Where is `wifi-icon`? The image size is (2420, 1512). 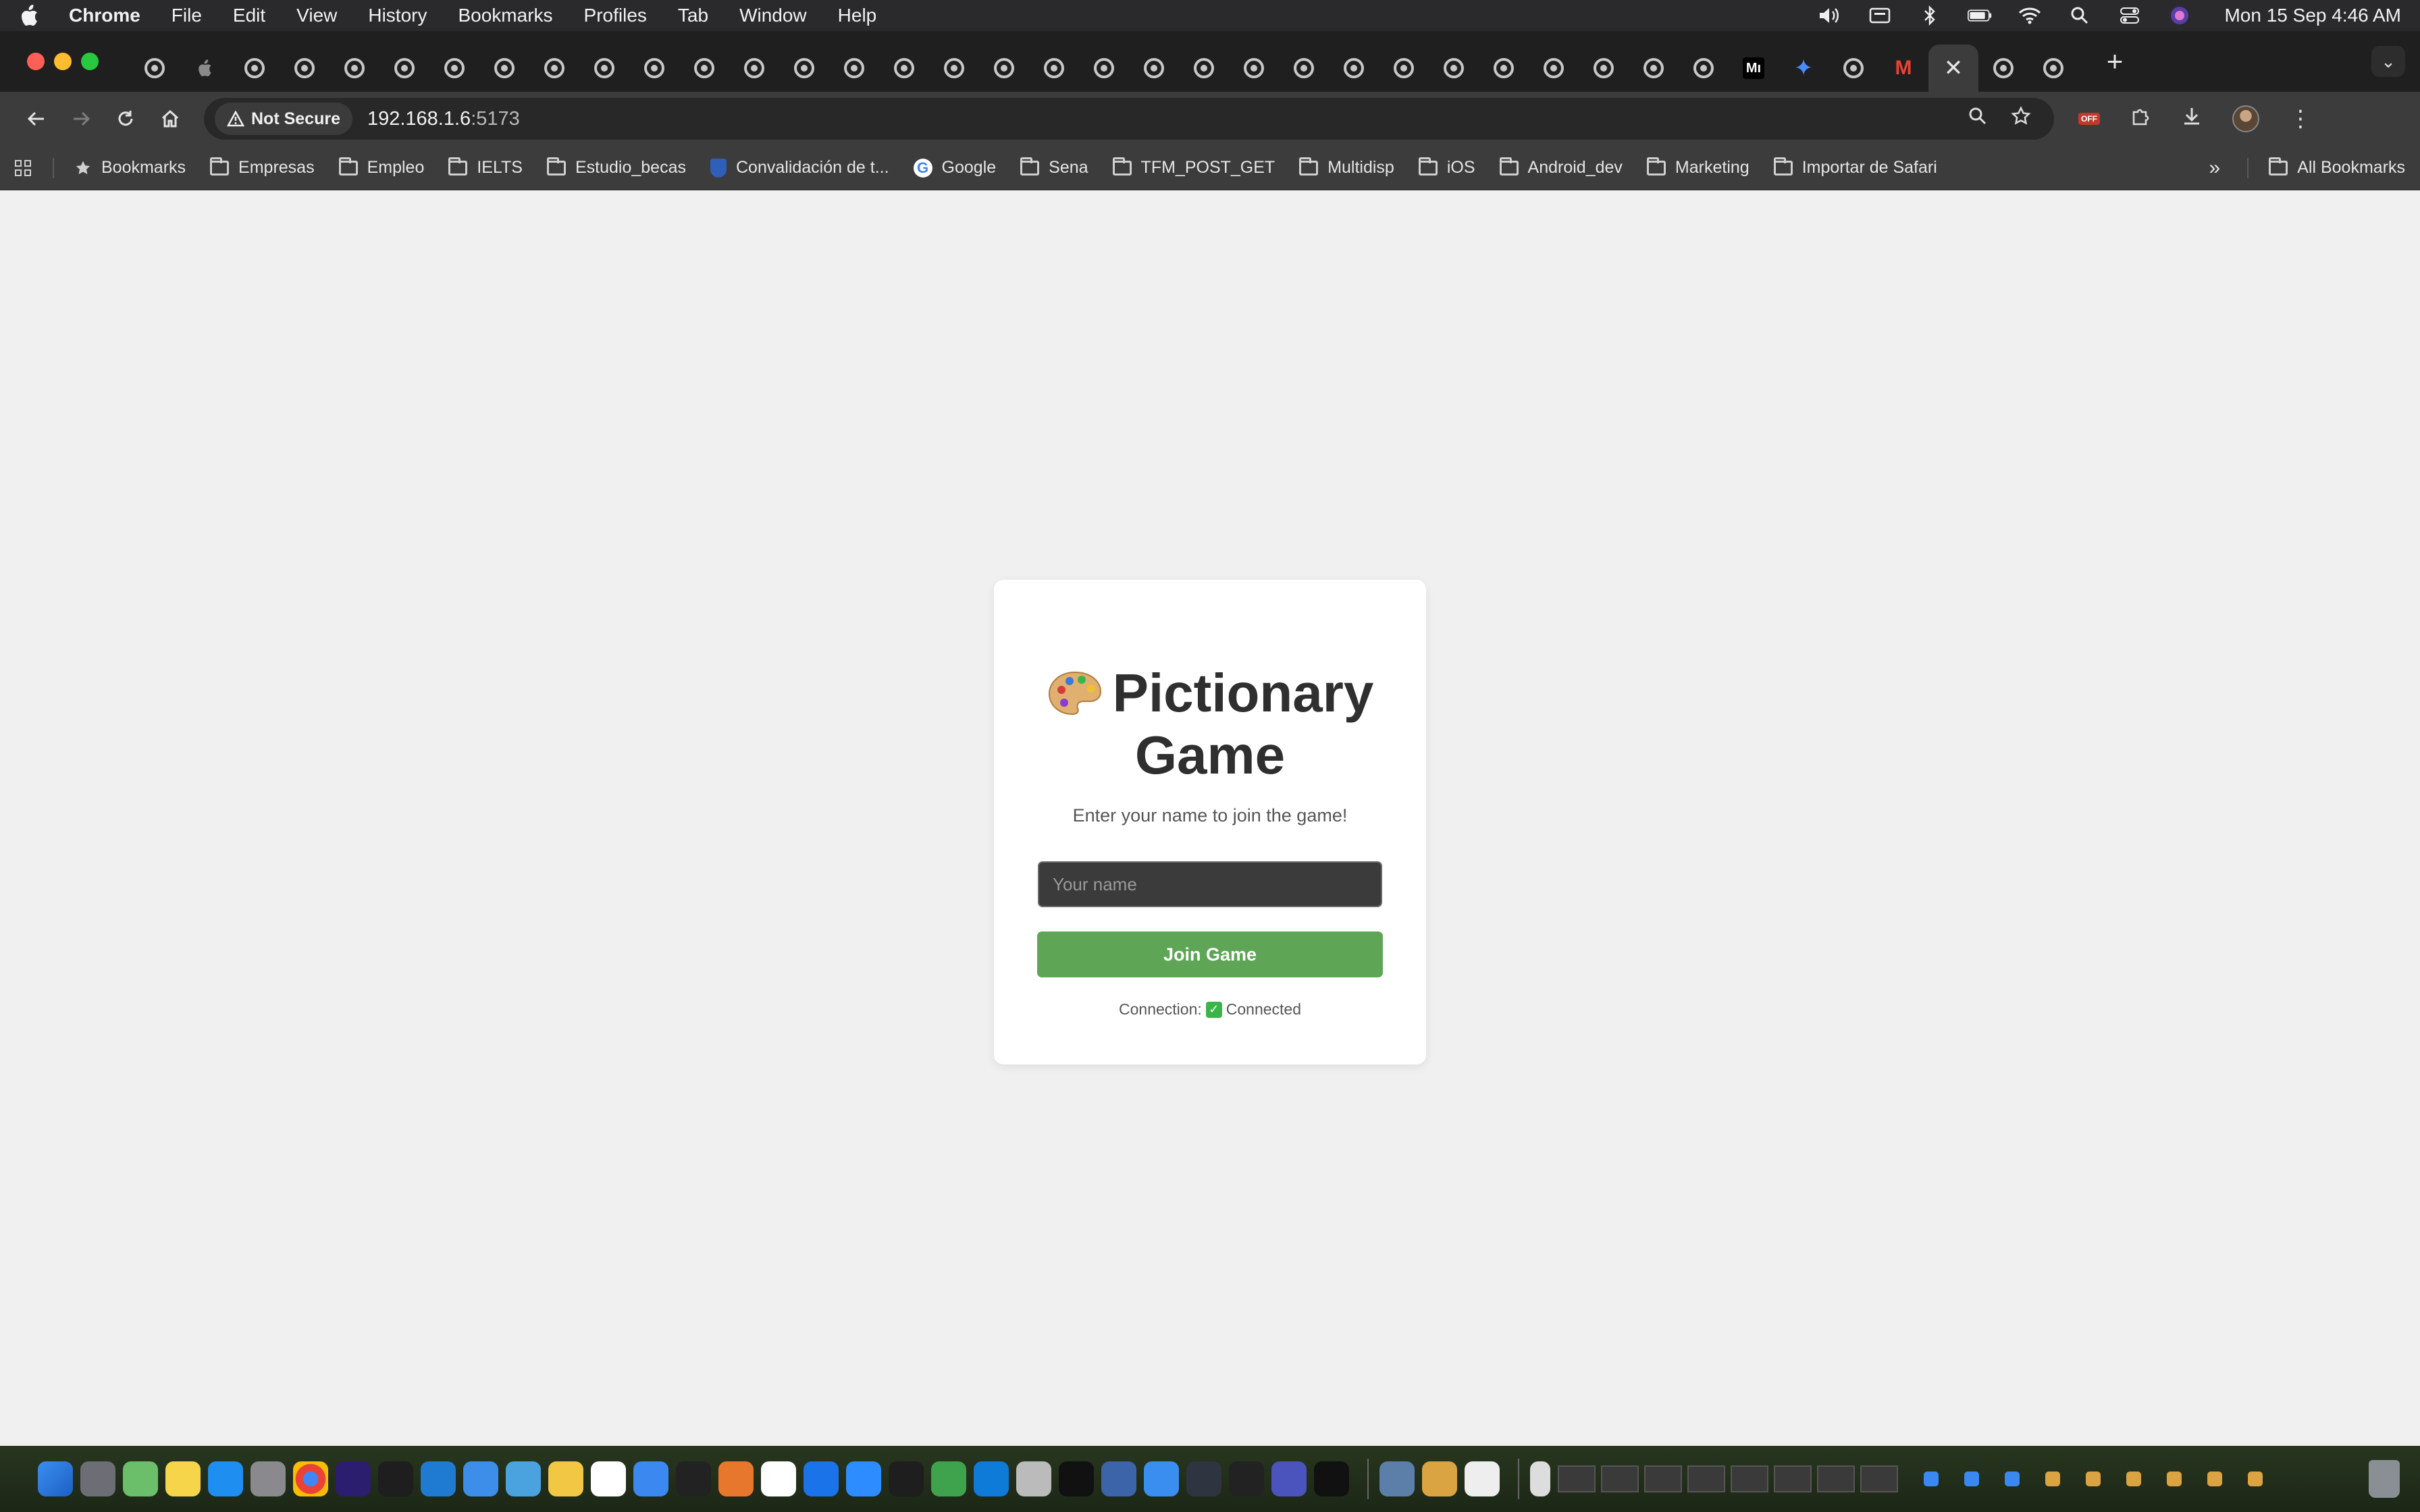
wifi-icon is located at coordinates (2030, 15).